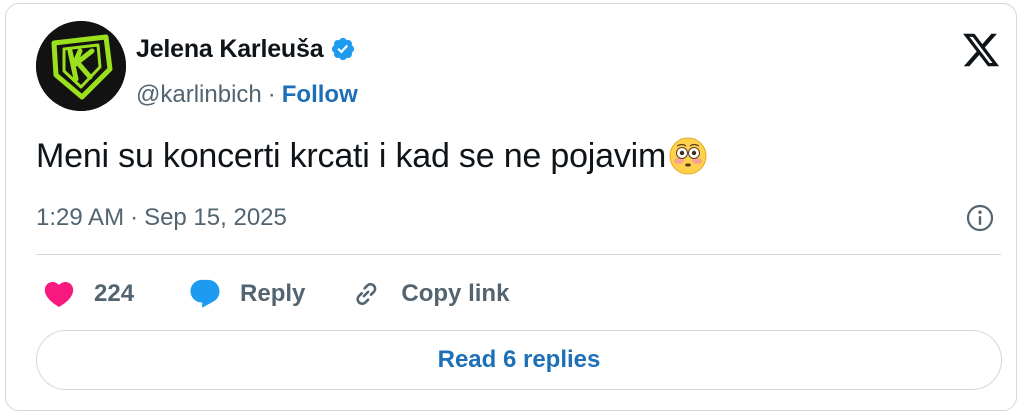  Describe the element at coordinates (88, 294) in the screenshot. I see `like-button: 224` at that location.